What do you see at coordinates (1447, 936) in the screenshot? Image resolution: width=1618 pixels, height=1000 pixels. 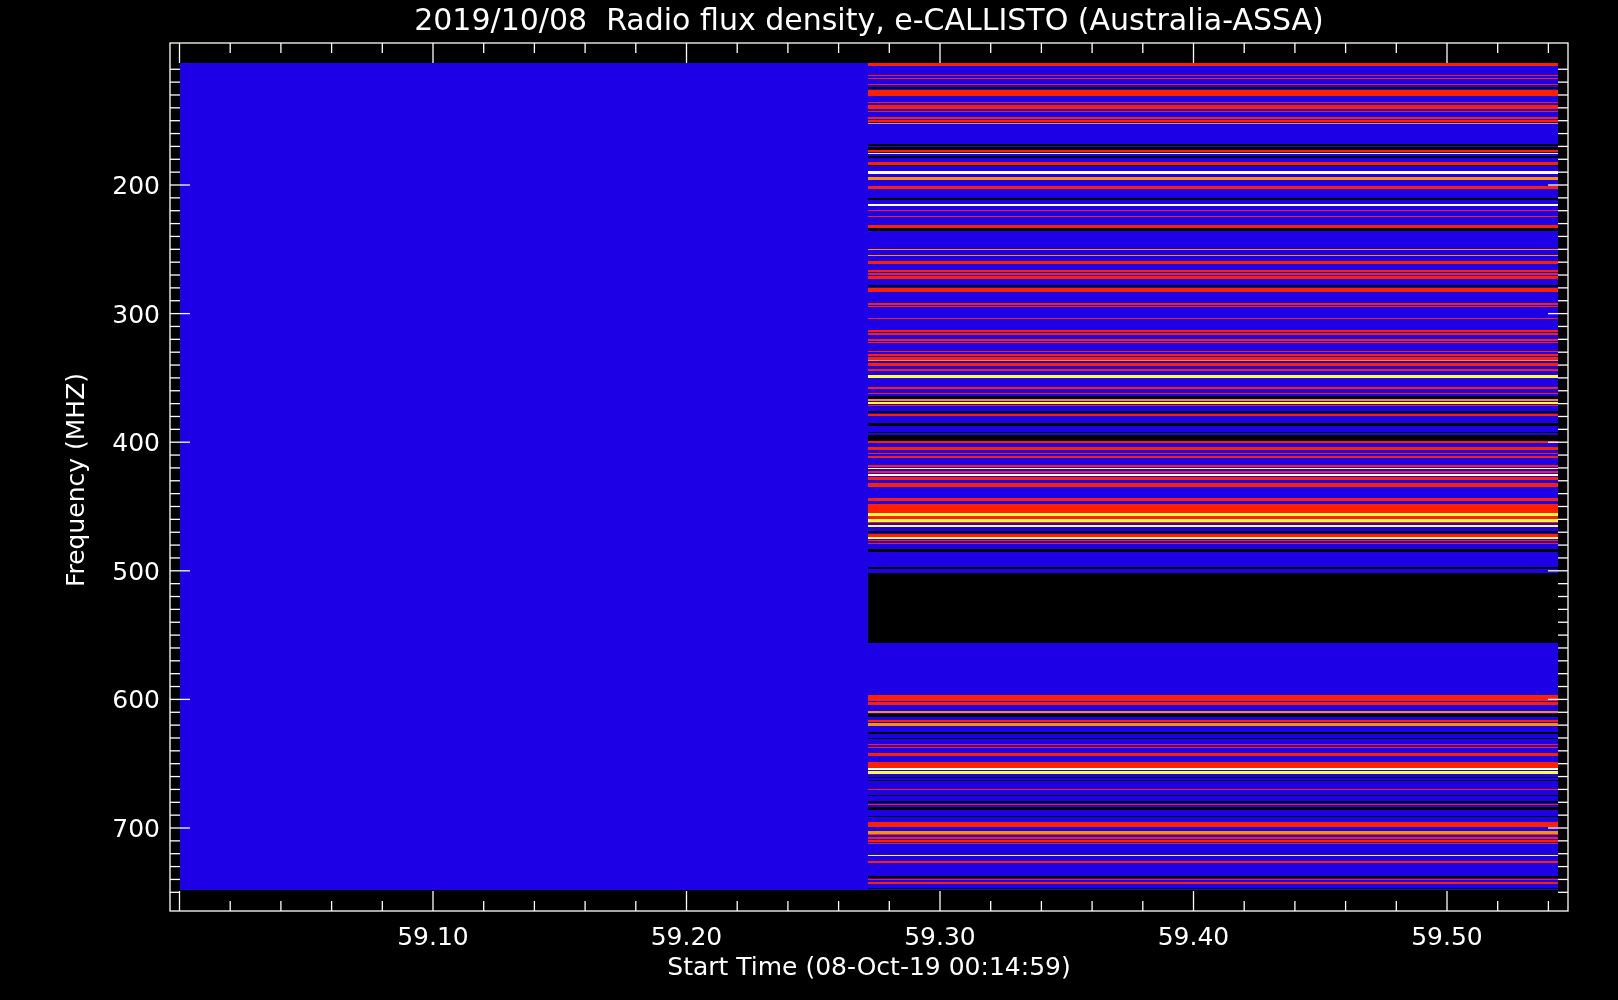 I see `x-tick-label: 59.50` at bounding box center [1447, 936].